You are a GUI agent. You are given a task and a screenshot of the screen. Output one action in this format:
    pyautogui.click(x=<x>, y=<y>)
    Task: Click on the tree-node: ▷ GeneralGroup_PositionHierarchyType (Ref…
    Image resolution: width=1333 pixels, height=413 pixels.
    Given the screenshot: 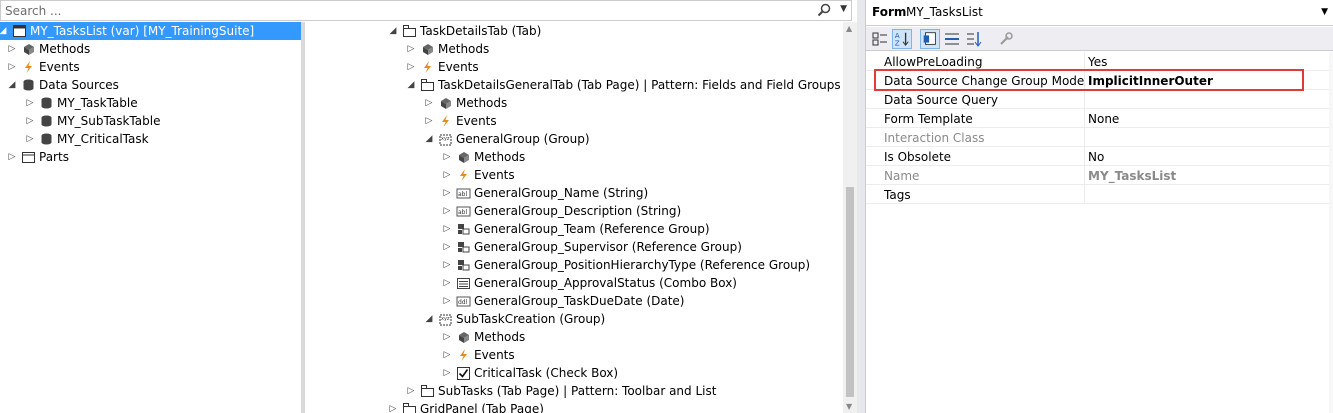 What is the action you would take?
    pyautogui.click(x=573, y=265)
    